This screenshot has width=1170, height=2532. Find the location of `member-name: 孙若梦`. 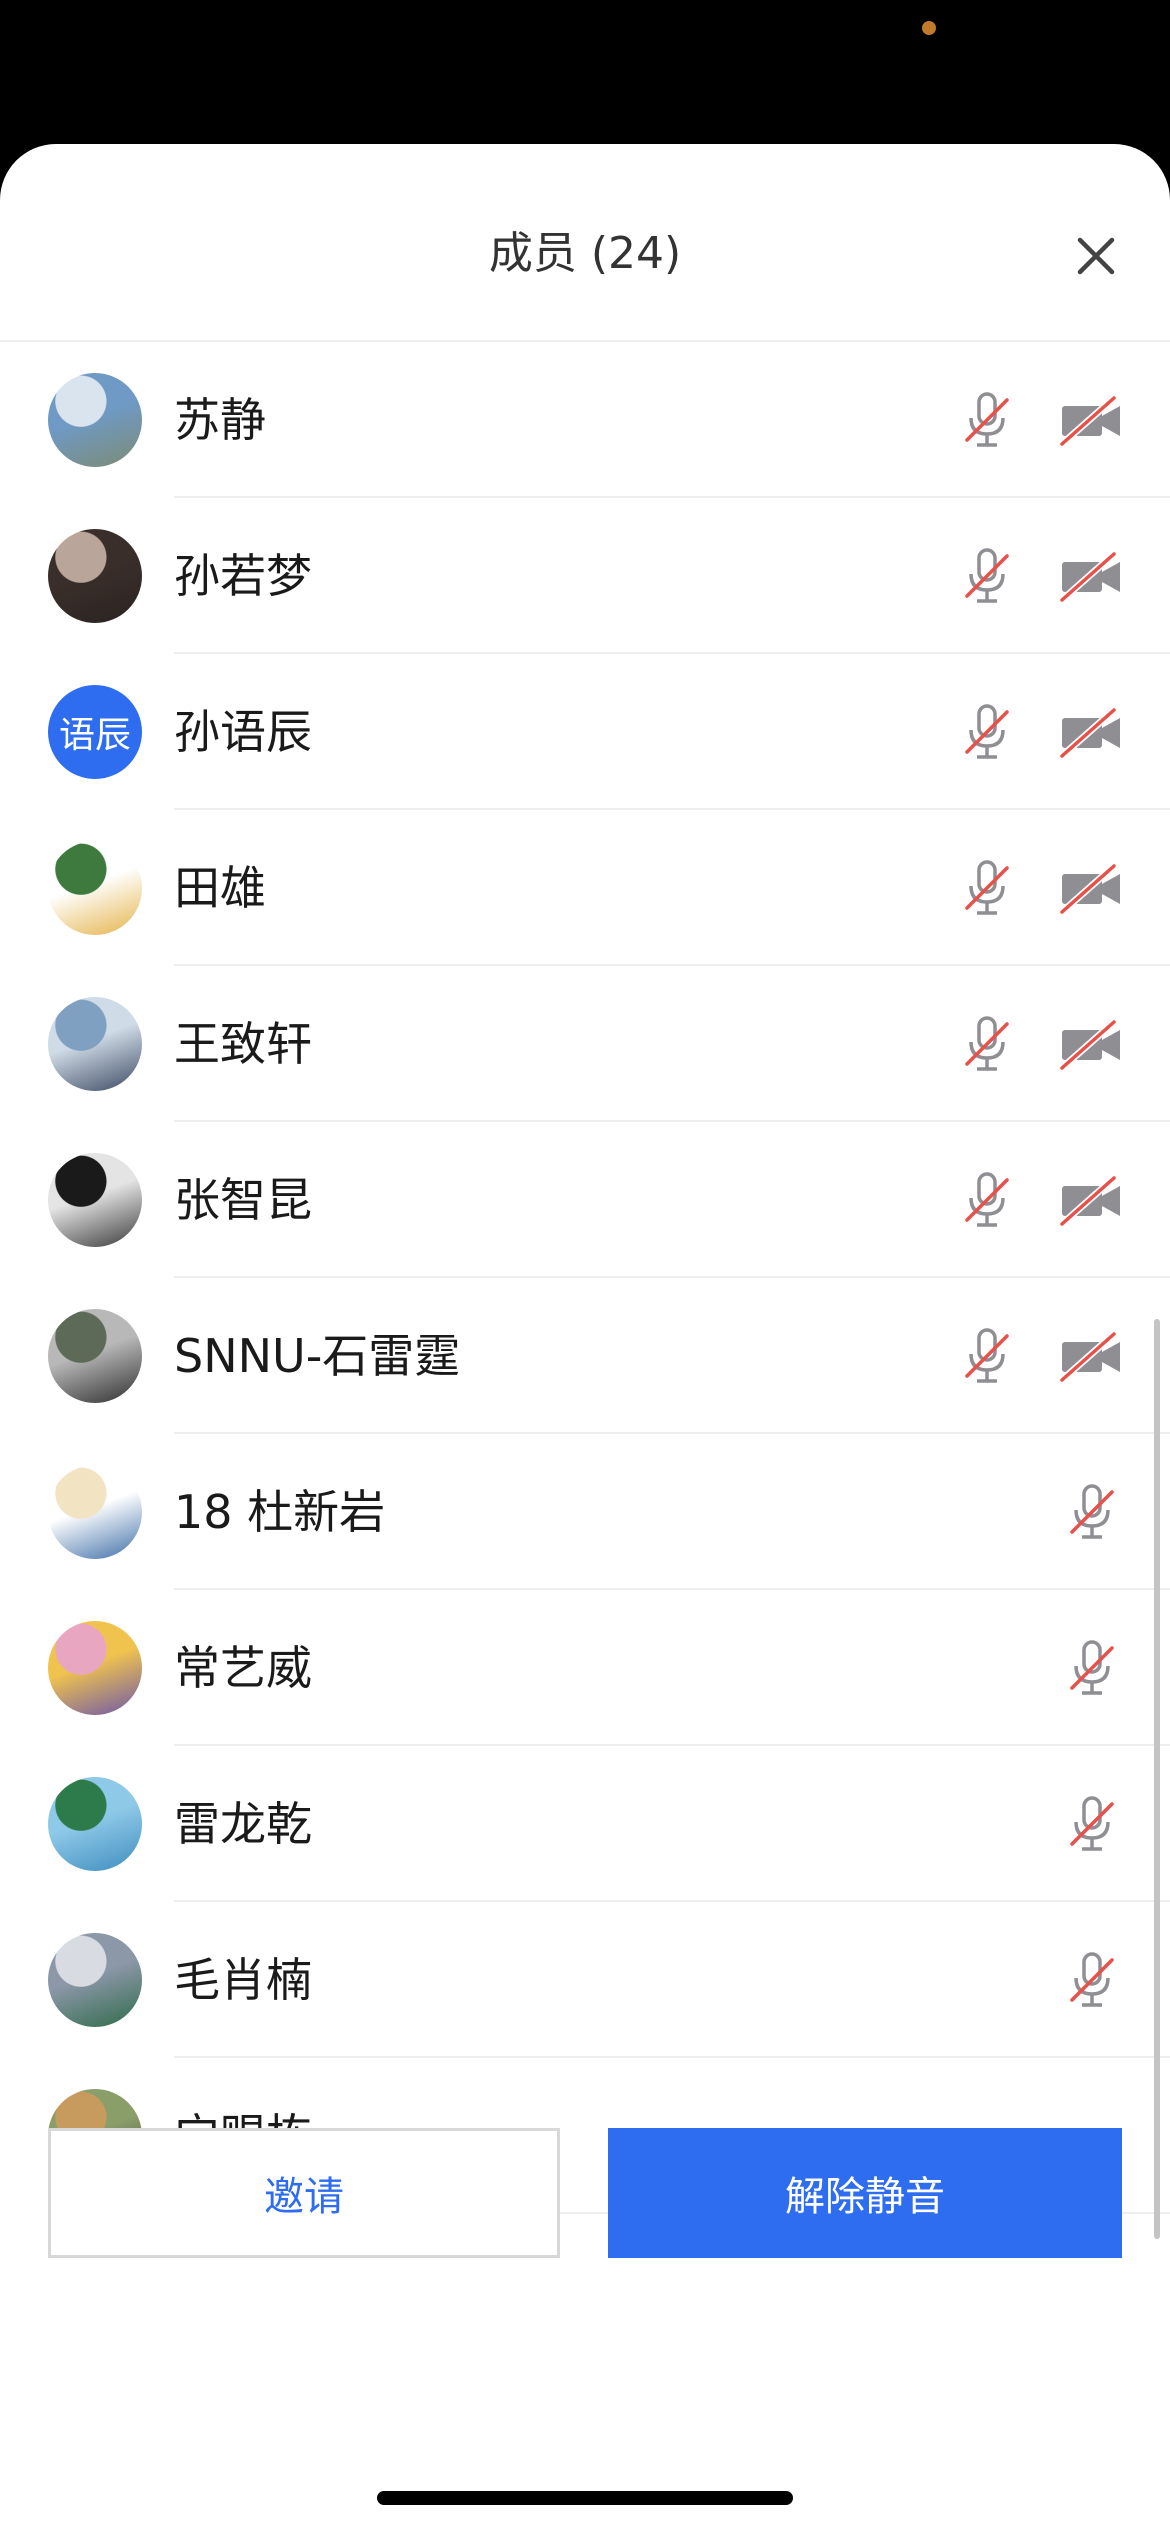

member-name: 孙若梦 is located at coordinates (243, 576).